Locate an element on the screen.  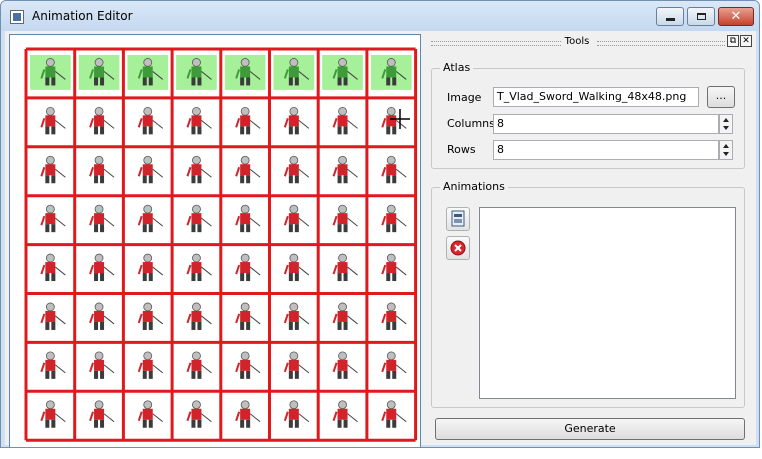
close-icon: ✕ is located at coordinates (736, 16).